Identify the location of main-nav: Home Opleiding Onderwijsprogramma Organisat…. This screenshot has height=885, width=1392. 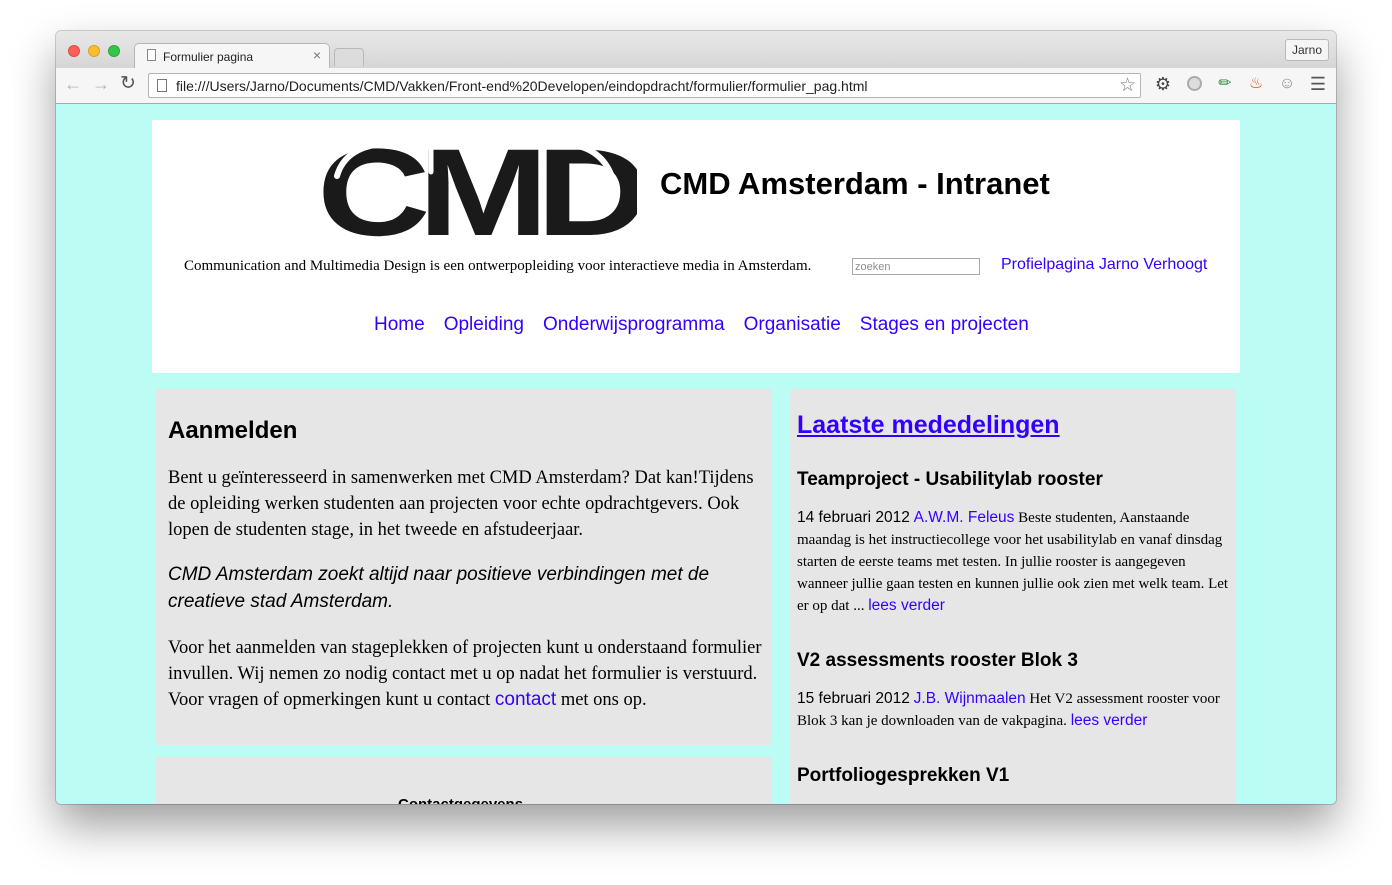
(711, 325).